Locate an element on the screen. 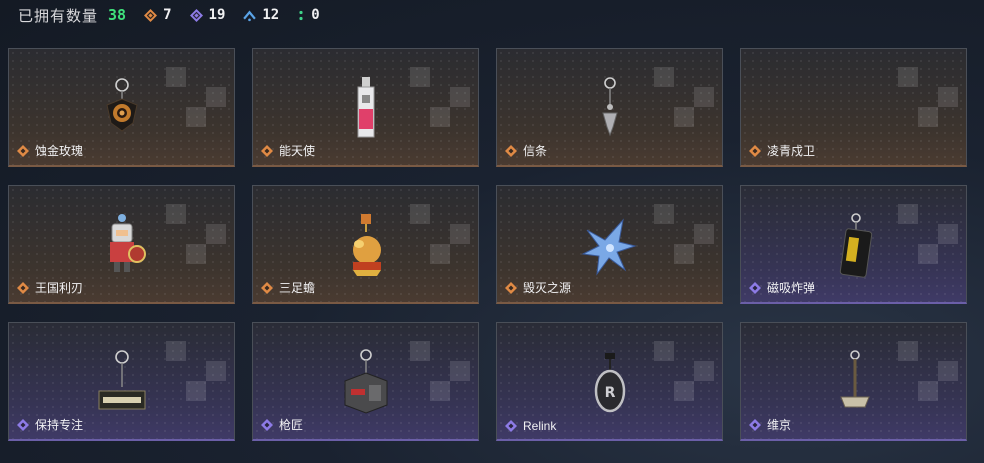 The width and height of the screenshot is (984, 463). stat-purple: 19 is located at coordinates (207, 15).